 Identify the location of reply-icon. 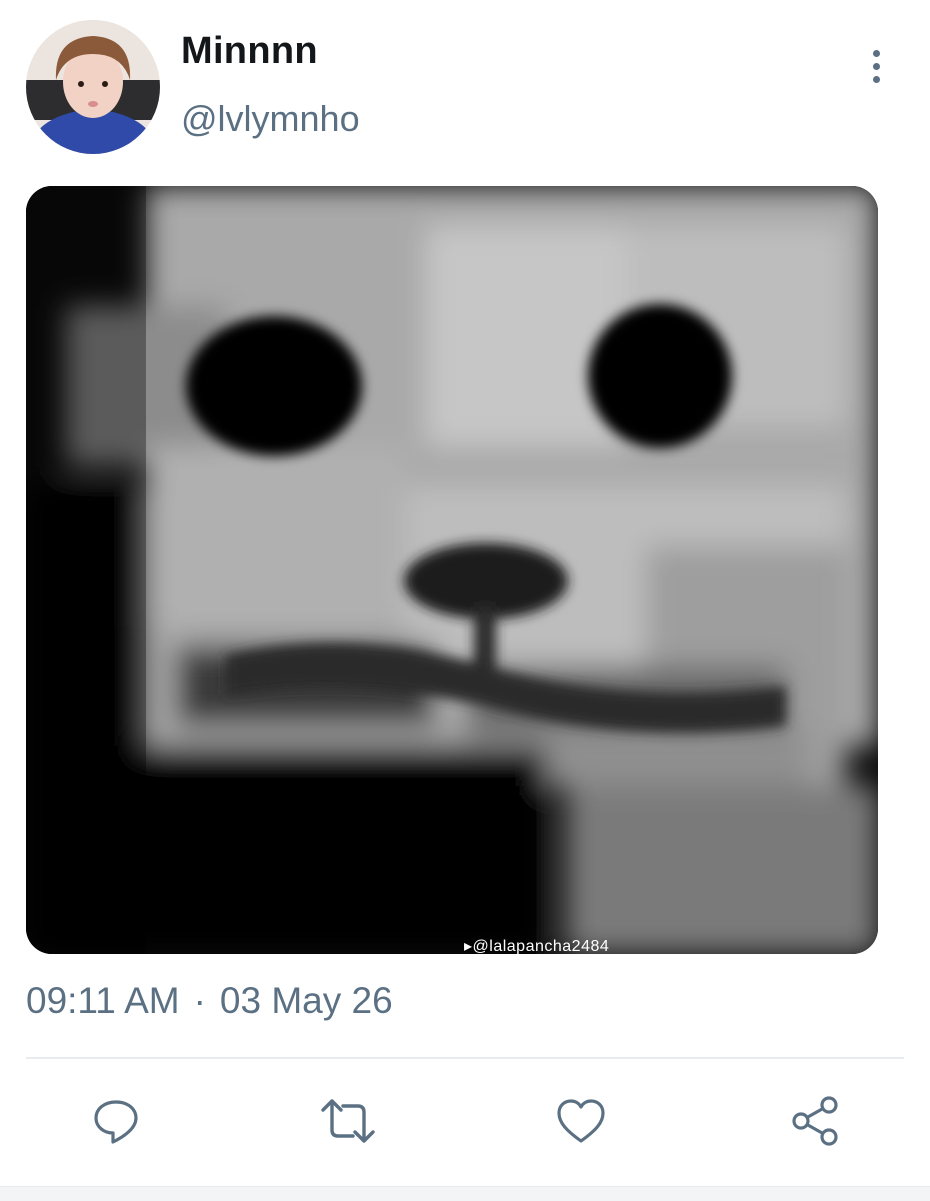
(116, 1122).